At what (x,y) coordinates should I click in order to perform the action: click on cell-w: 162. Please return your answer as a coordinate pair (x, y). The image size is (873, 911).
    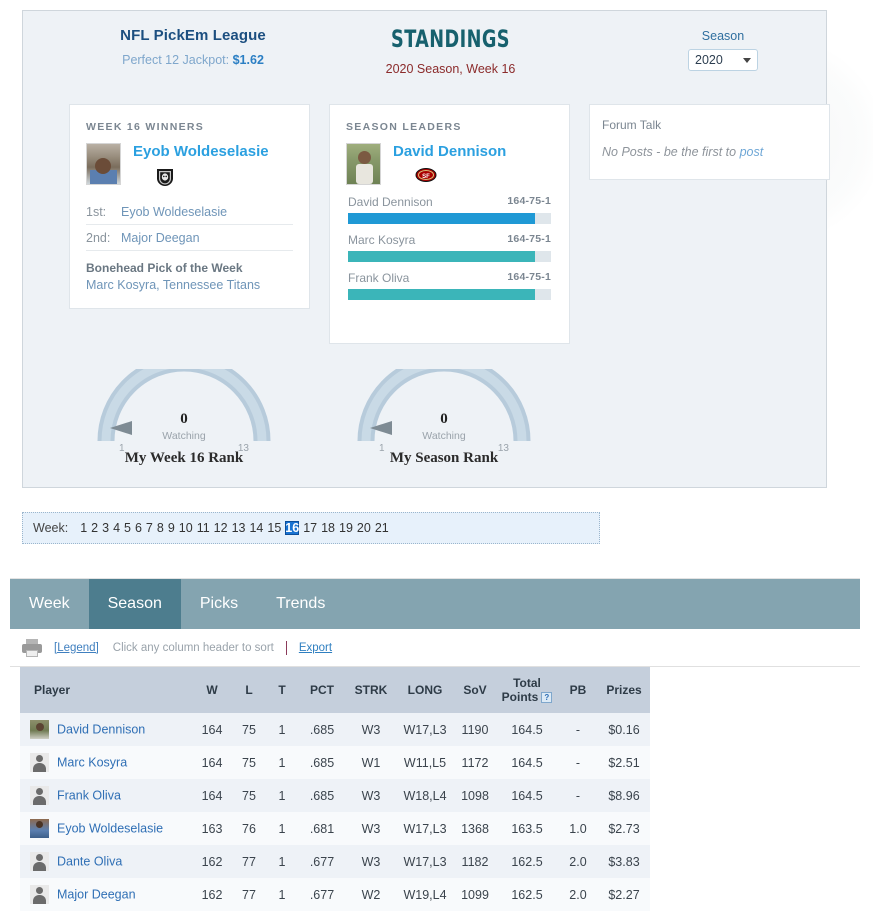
    Looking at the image, I should click on (212, 894).